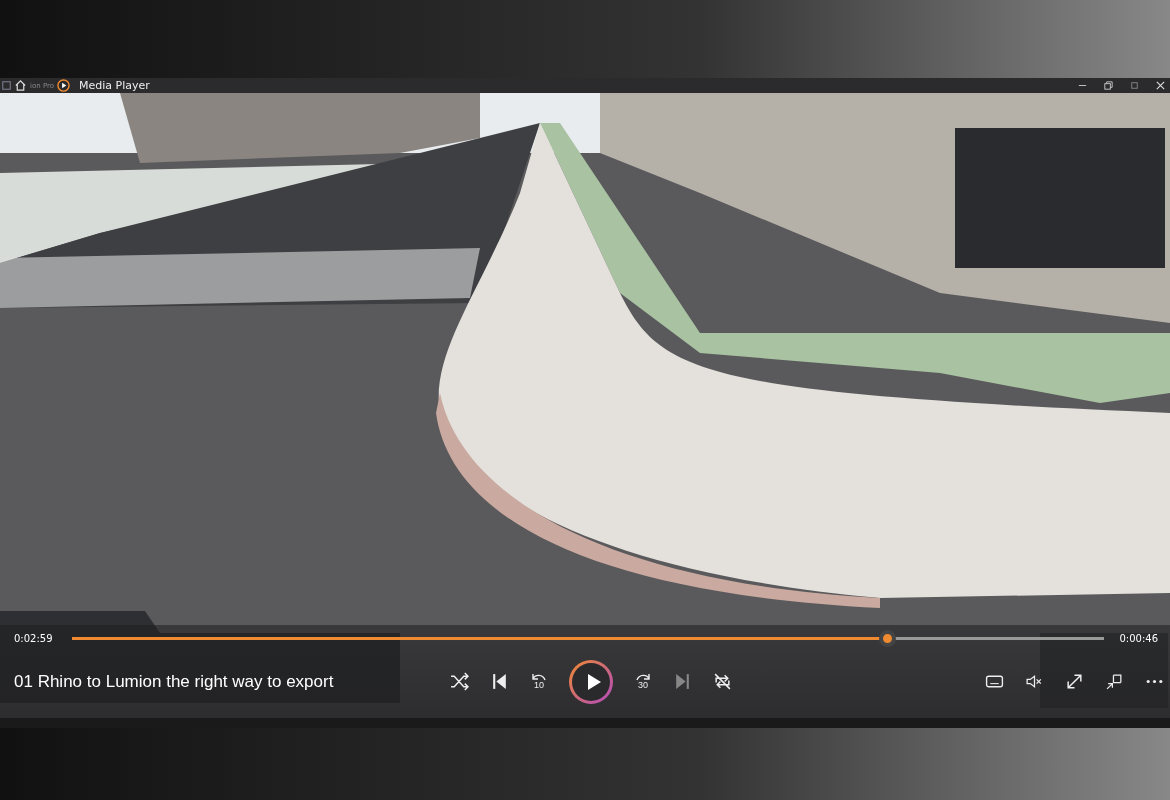 Image resolution: width=1170 pixels, height=800 pixels. I want to click on home-icon, so click(20, 85).